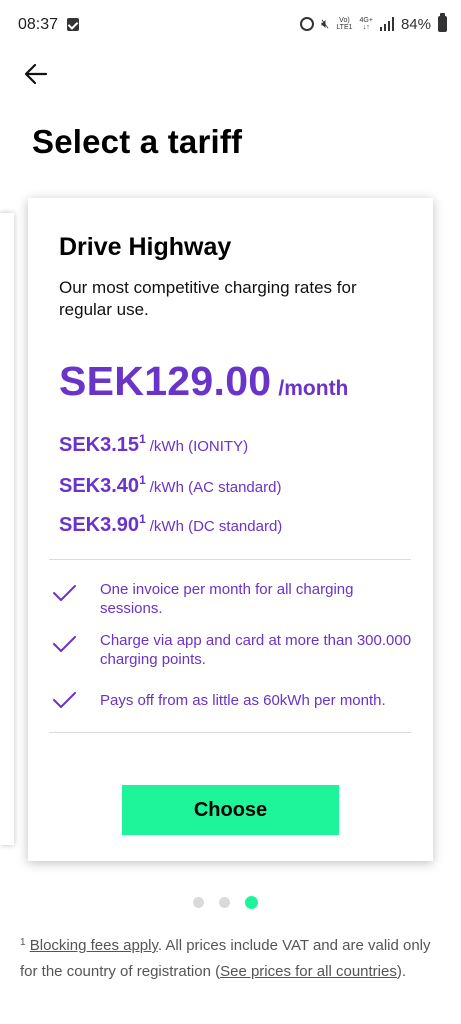 Image resolution: width=461 pixels, height=1024 pixels. I want to click on signal-icon, so click(386, 24).